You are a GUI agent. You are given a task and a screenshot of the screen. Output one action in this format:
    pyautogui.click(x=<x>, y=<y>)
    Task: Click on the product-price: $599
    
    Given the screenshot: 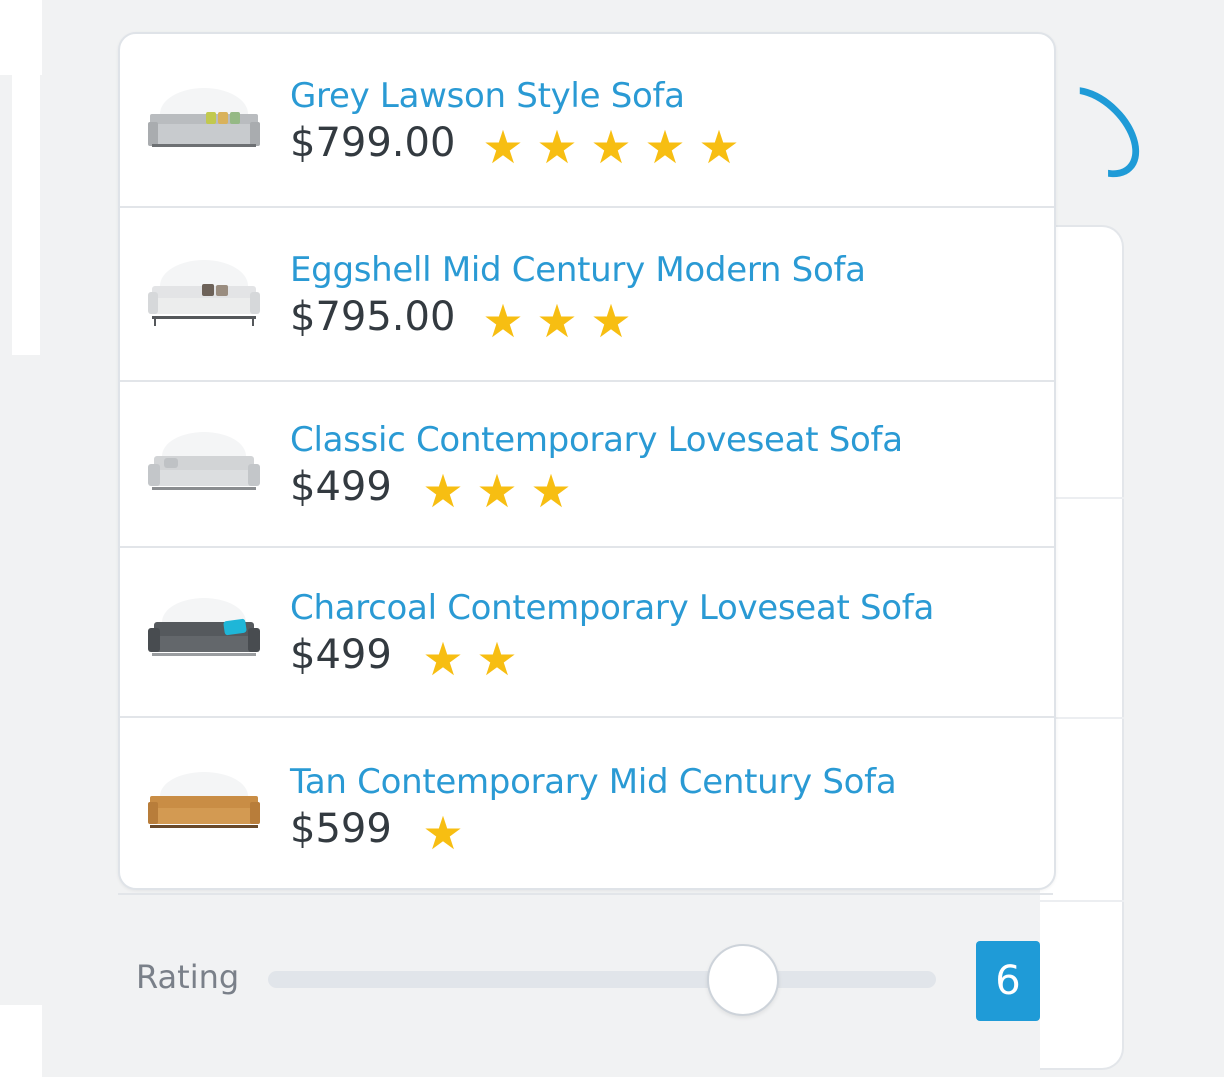 What is the action you would take?
    pyautogui.click(x=341, y=829)
    